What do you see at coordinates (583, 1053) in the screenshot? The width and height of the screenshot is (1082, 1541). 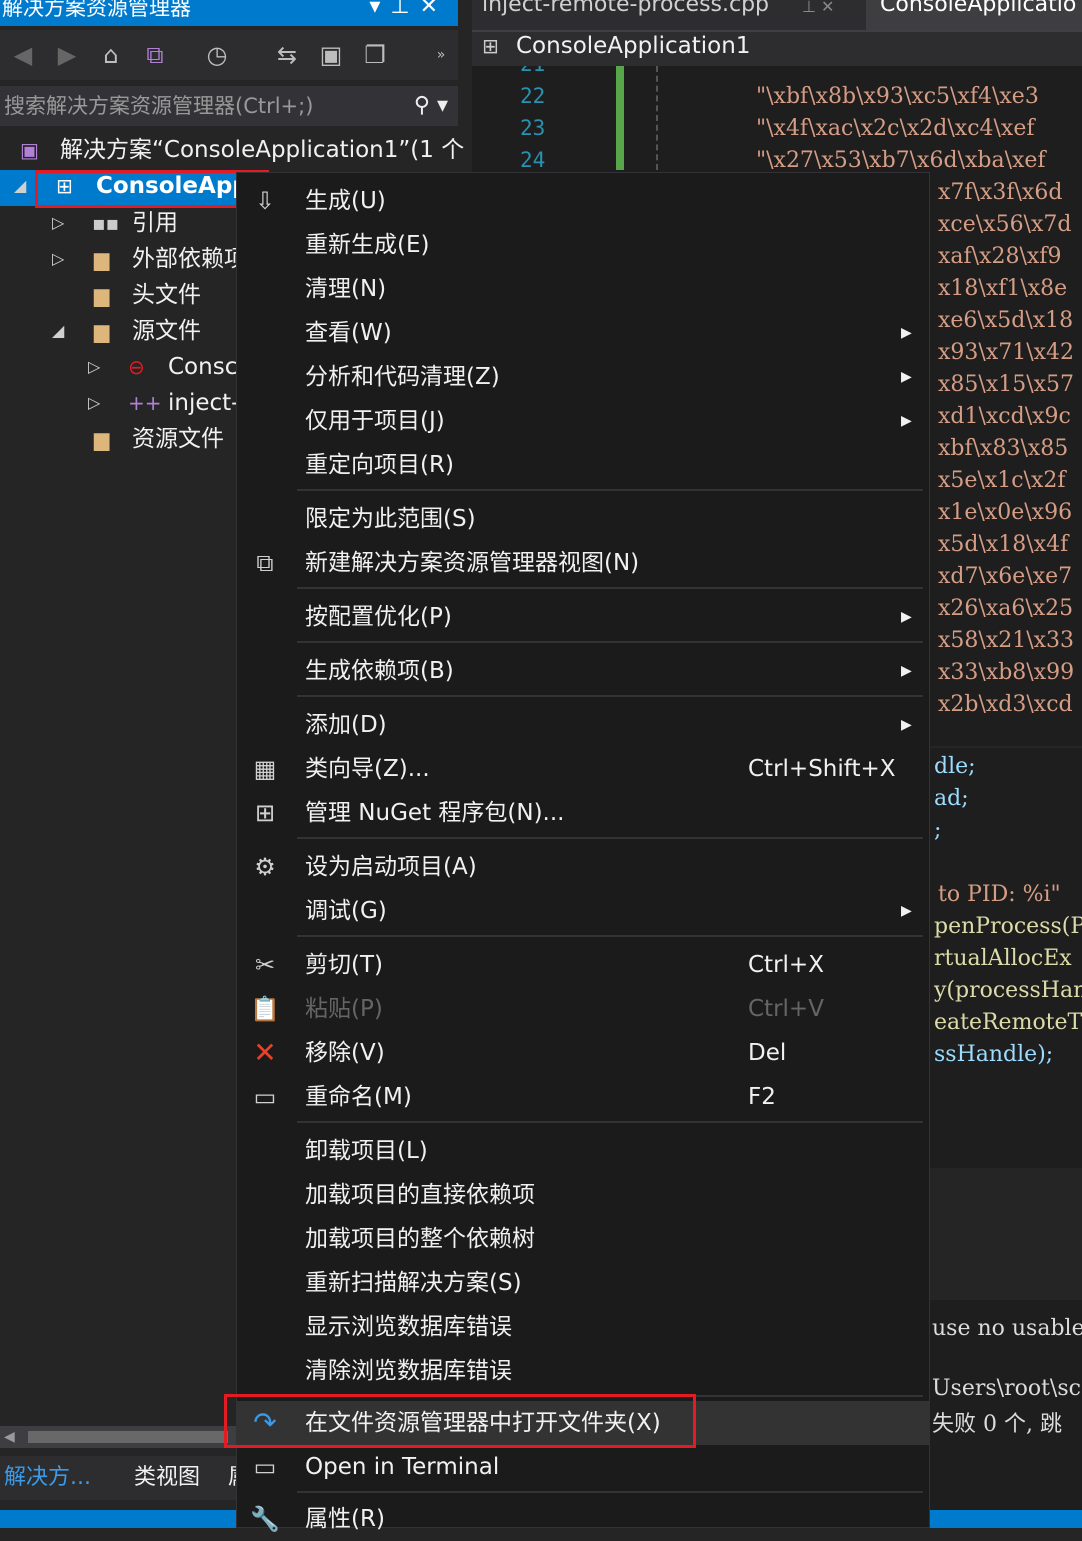 I see `menu-item-remove: ✕ 移除(V) Del` at bounding box center [583, 1053].